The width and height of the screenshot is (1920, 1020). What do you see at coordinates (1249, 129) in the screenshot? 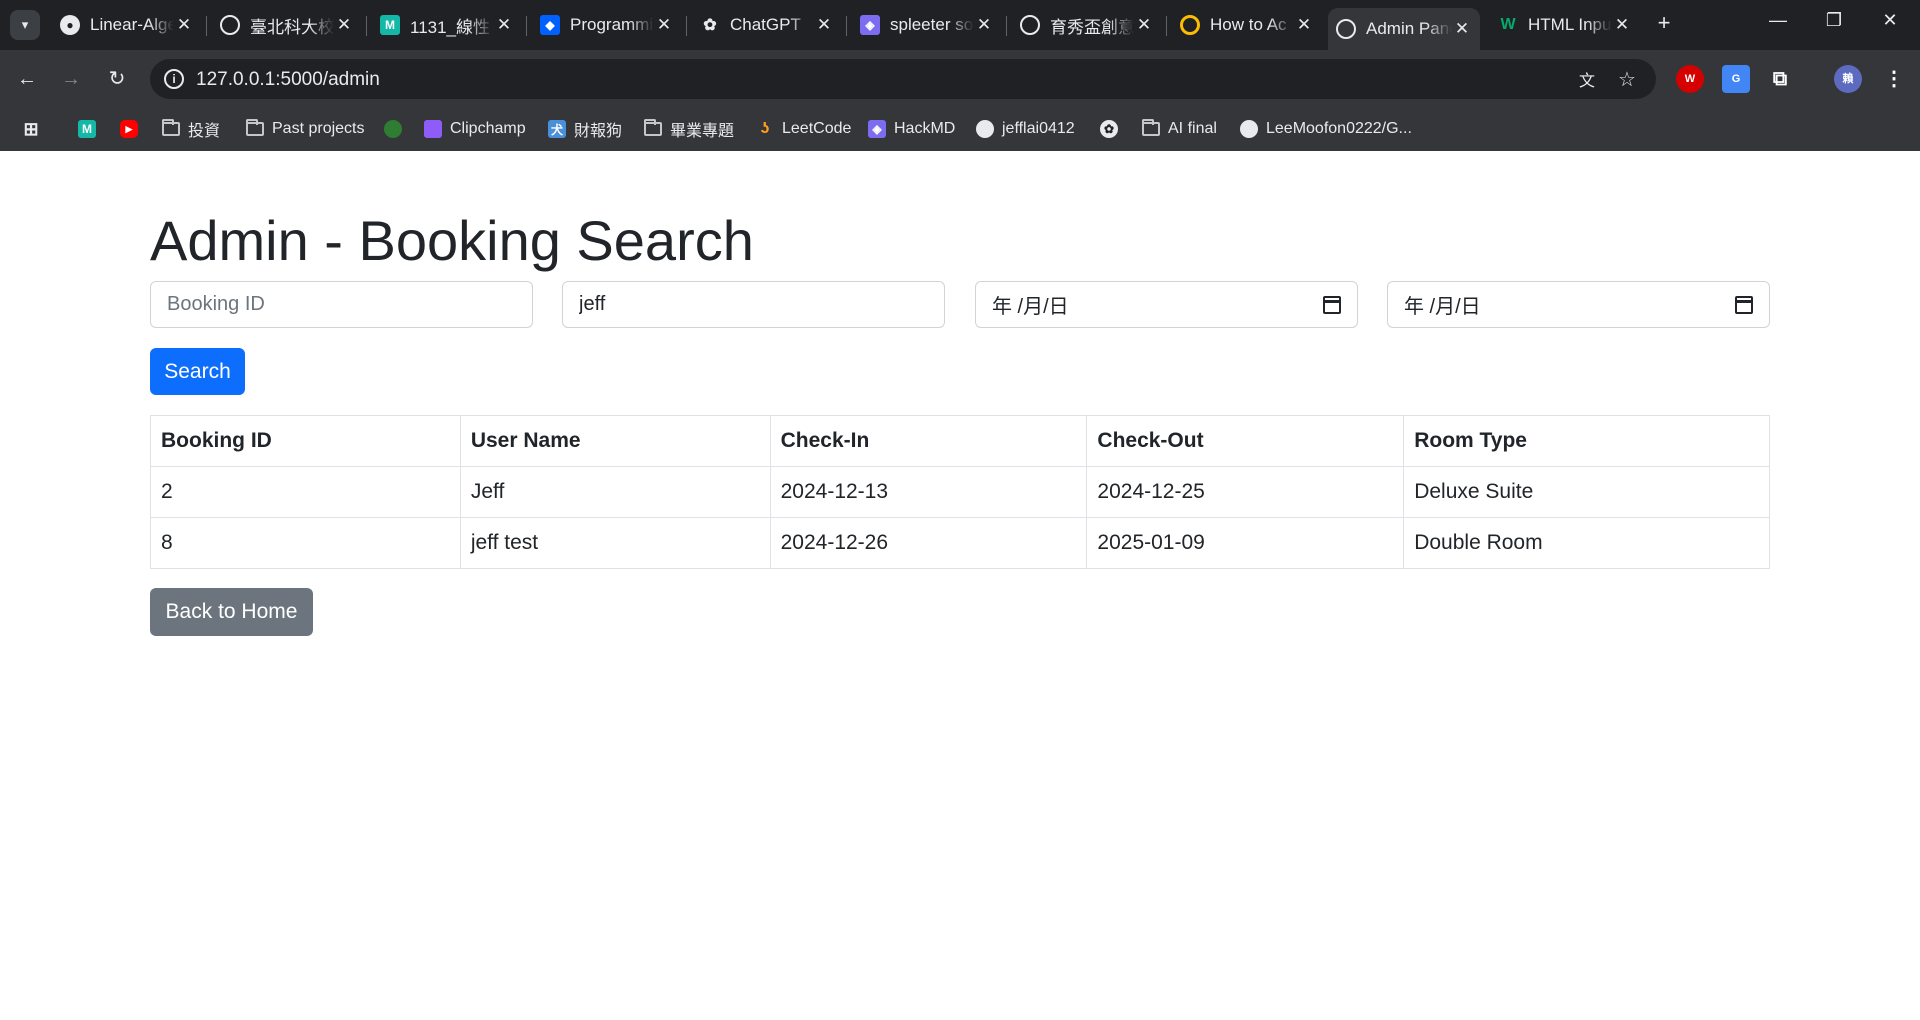
I see `github-icon` at bounding box center [1249, 129].